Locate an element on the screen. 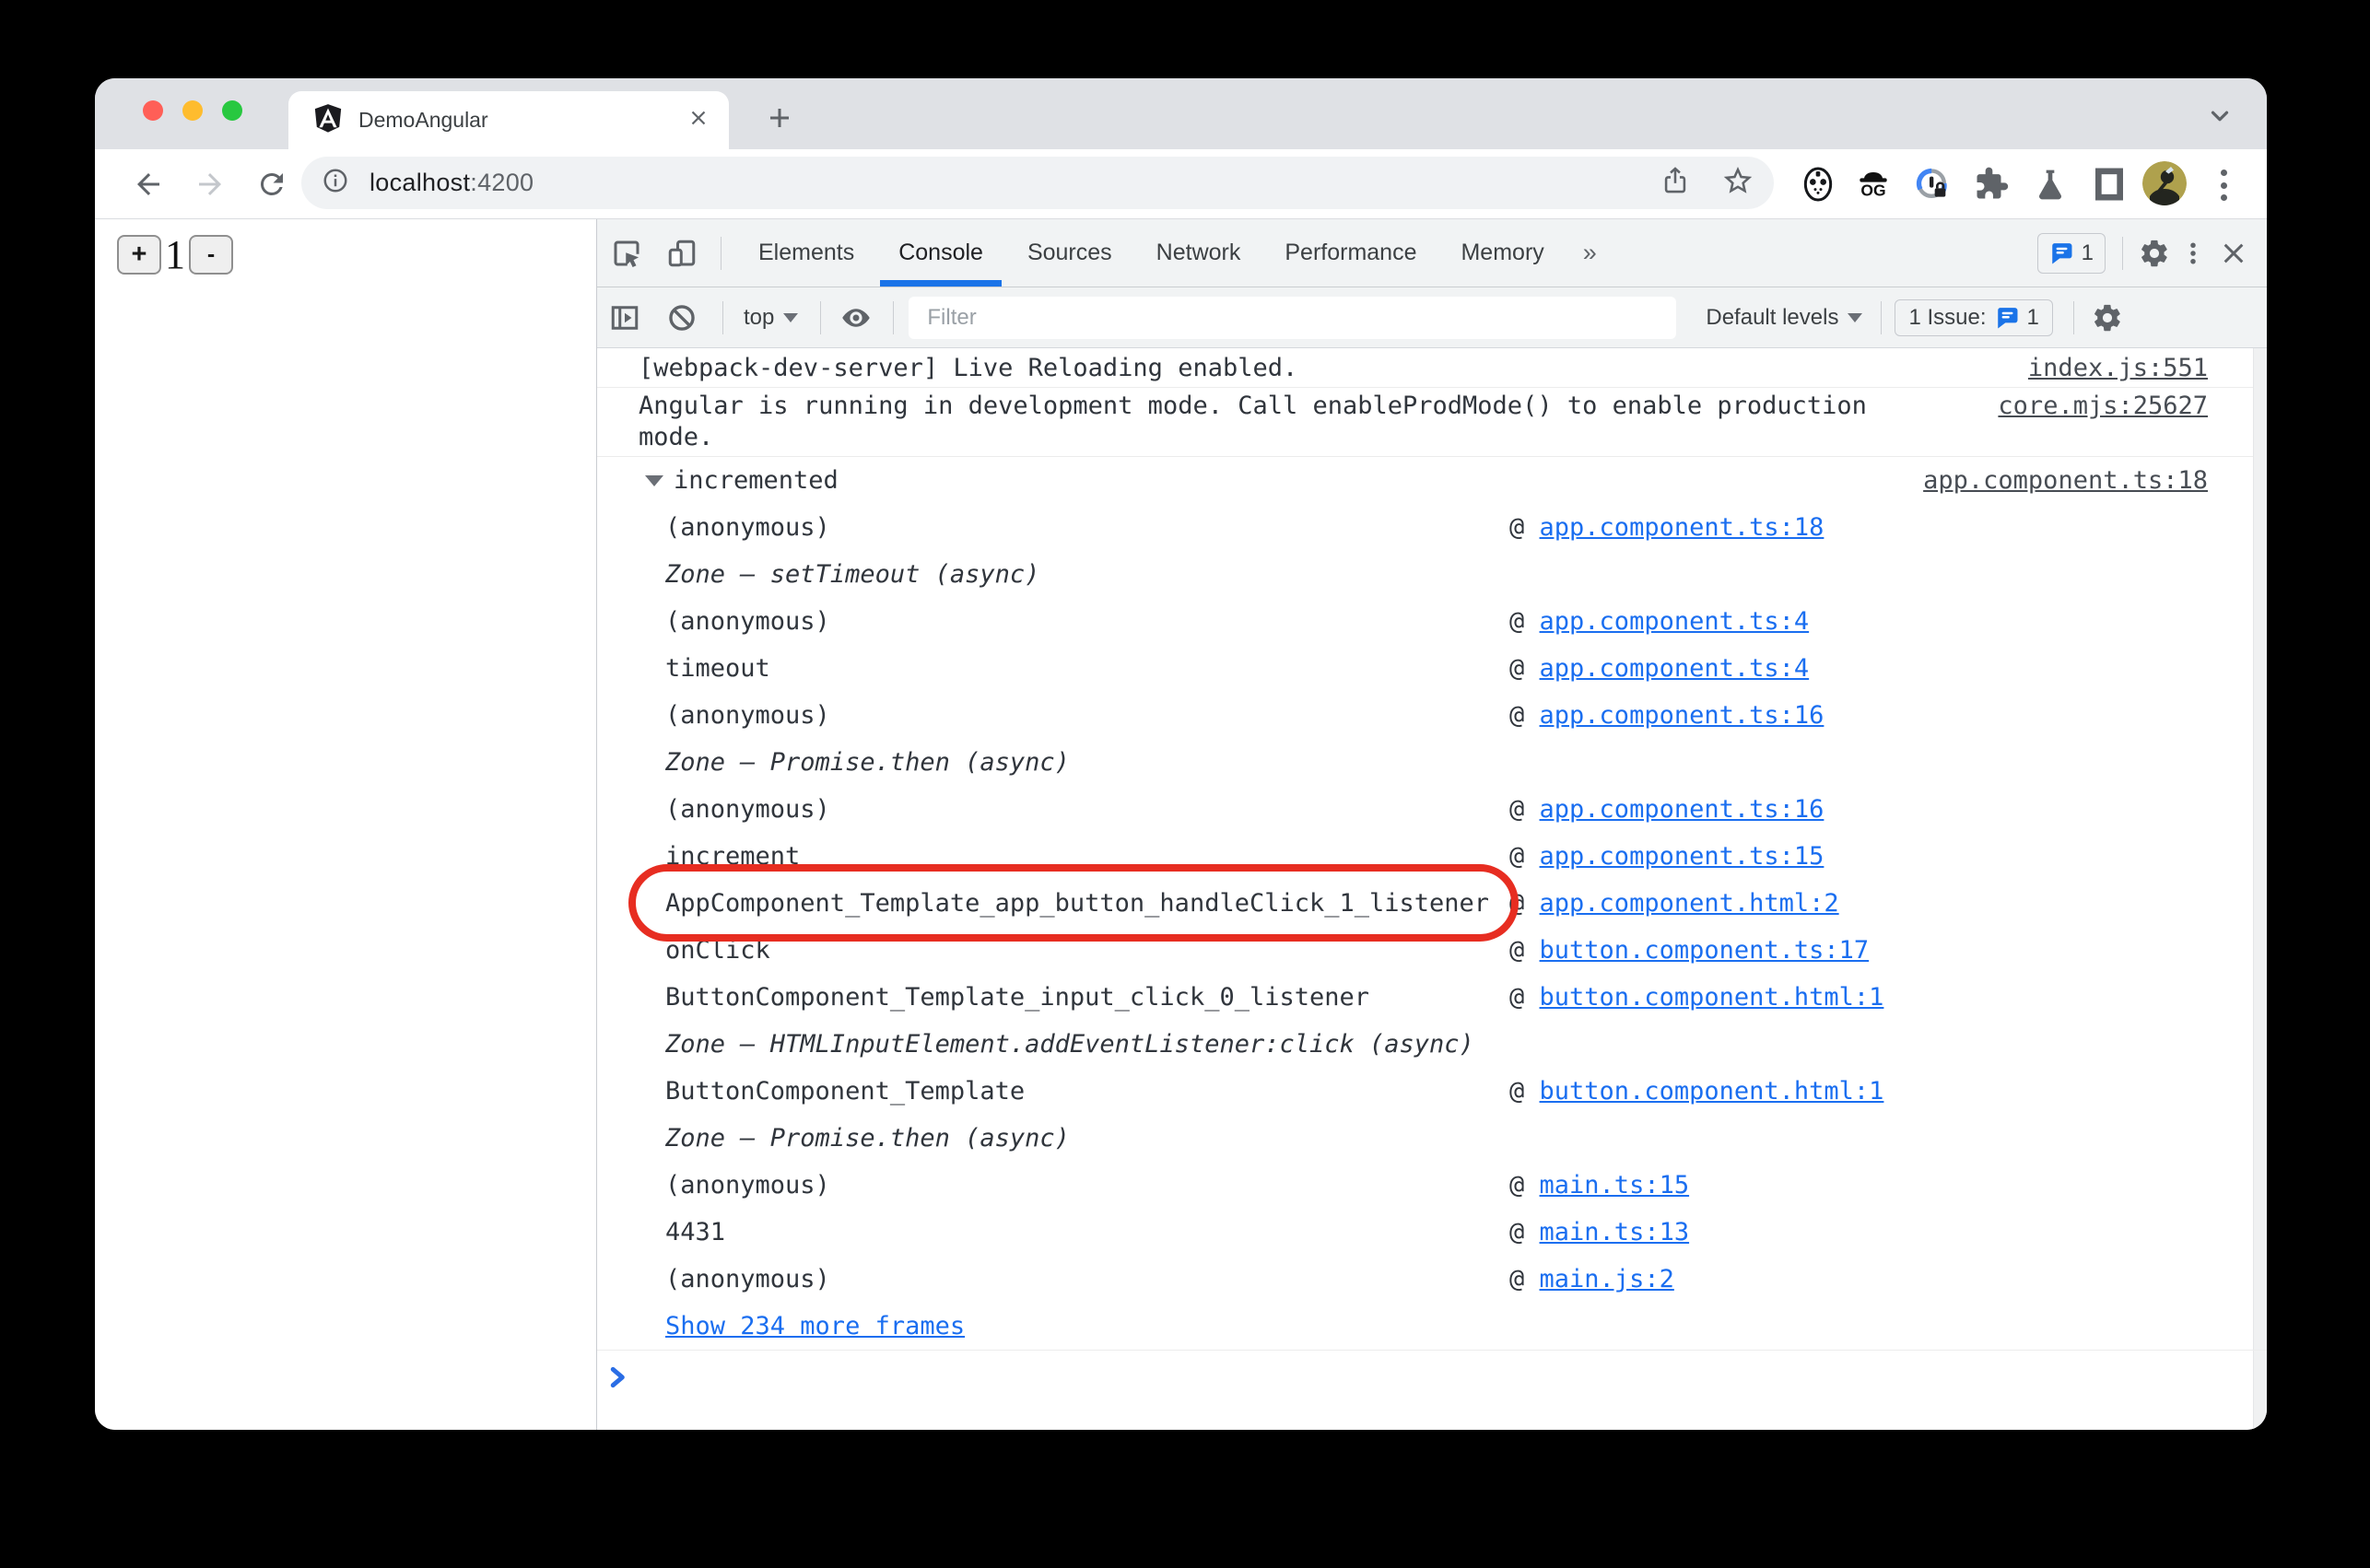 This screenshot has height=1568, width=2370. new-tab-button is located at coordinates (779, 118).